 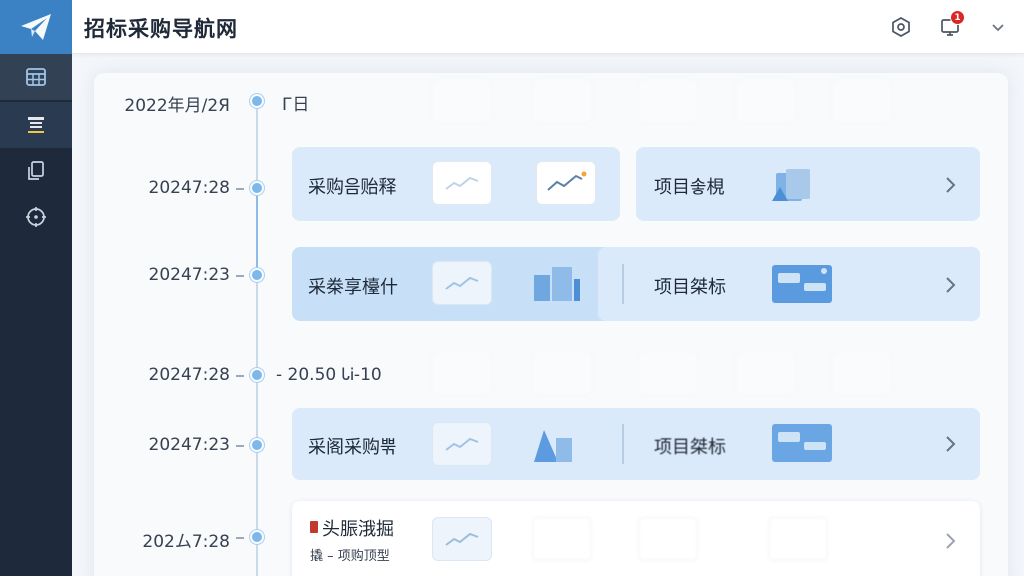 What do you see at coordinates (350, 556) in the screenshot?
I see `card-subtitle: 撬 – 项购顶型` at bounding box center [350, 556].